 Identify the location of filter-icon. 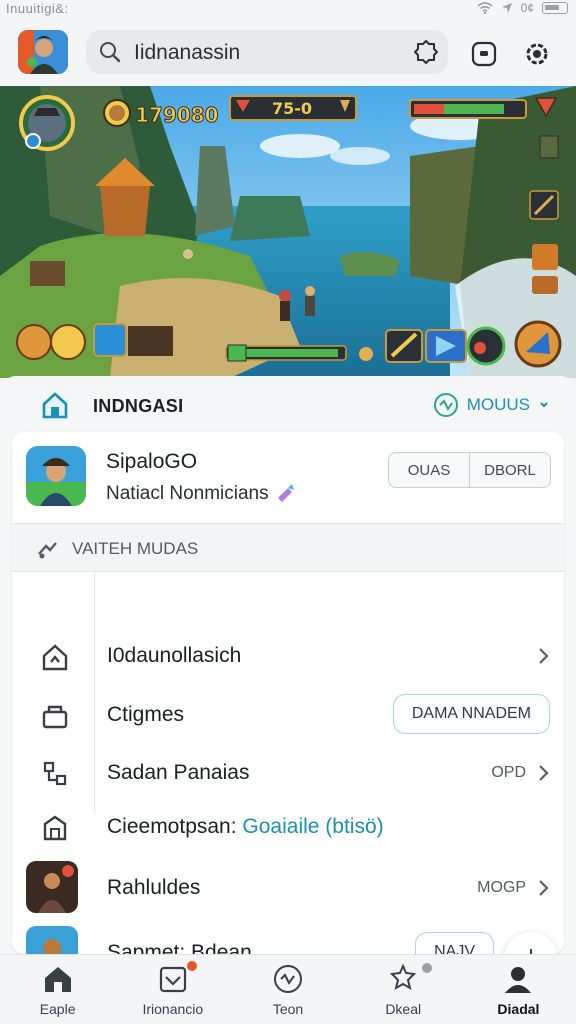
(47, 550).